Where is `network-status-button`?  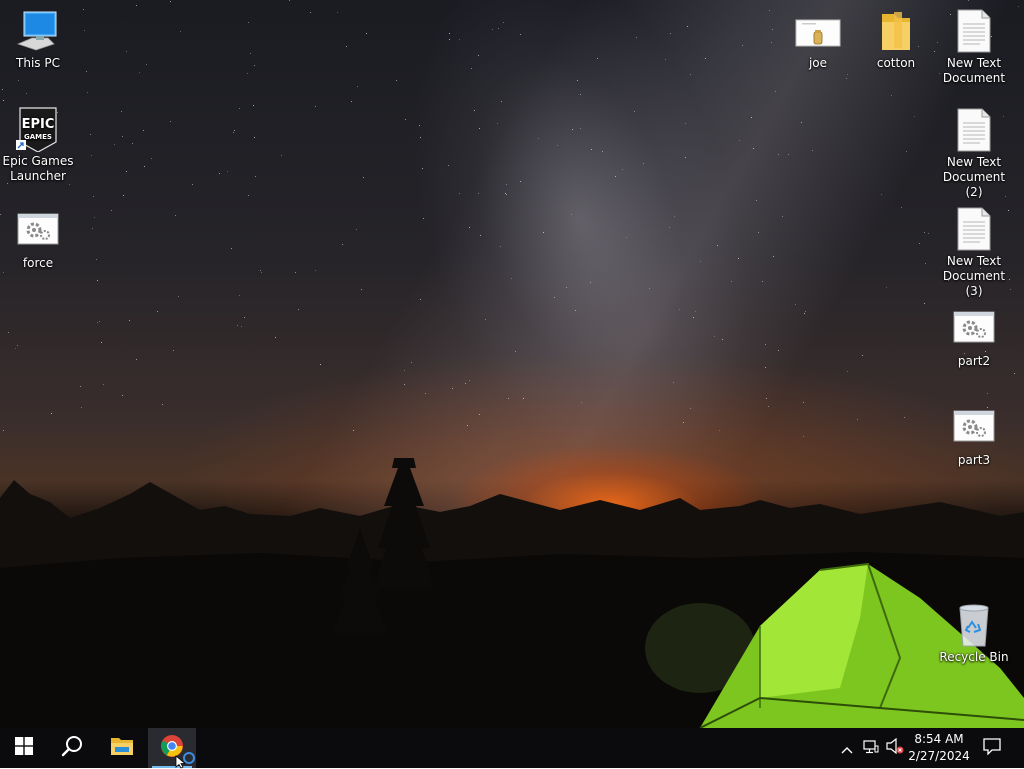 network-status-button is located at coordinates (871, 748).